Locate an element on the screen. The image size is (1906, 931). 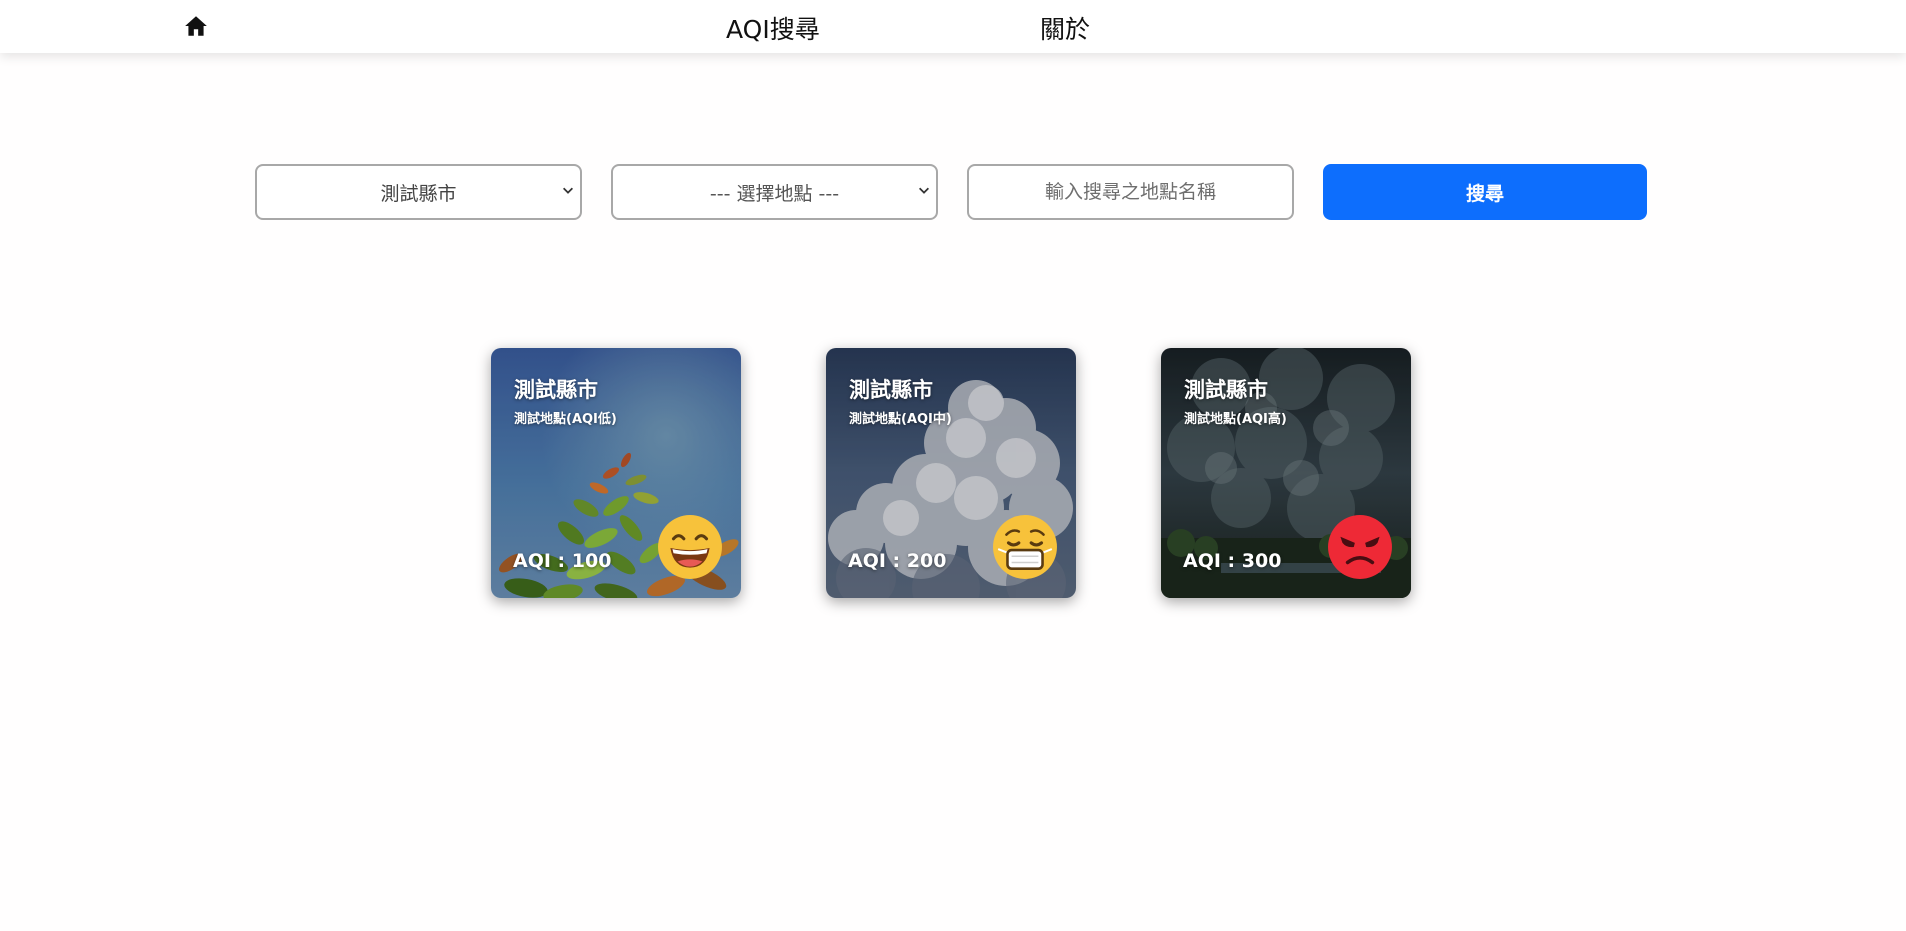
site-select: --- 選擇地點 --- is located at coordinates (774, 192).